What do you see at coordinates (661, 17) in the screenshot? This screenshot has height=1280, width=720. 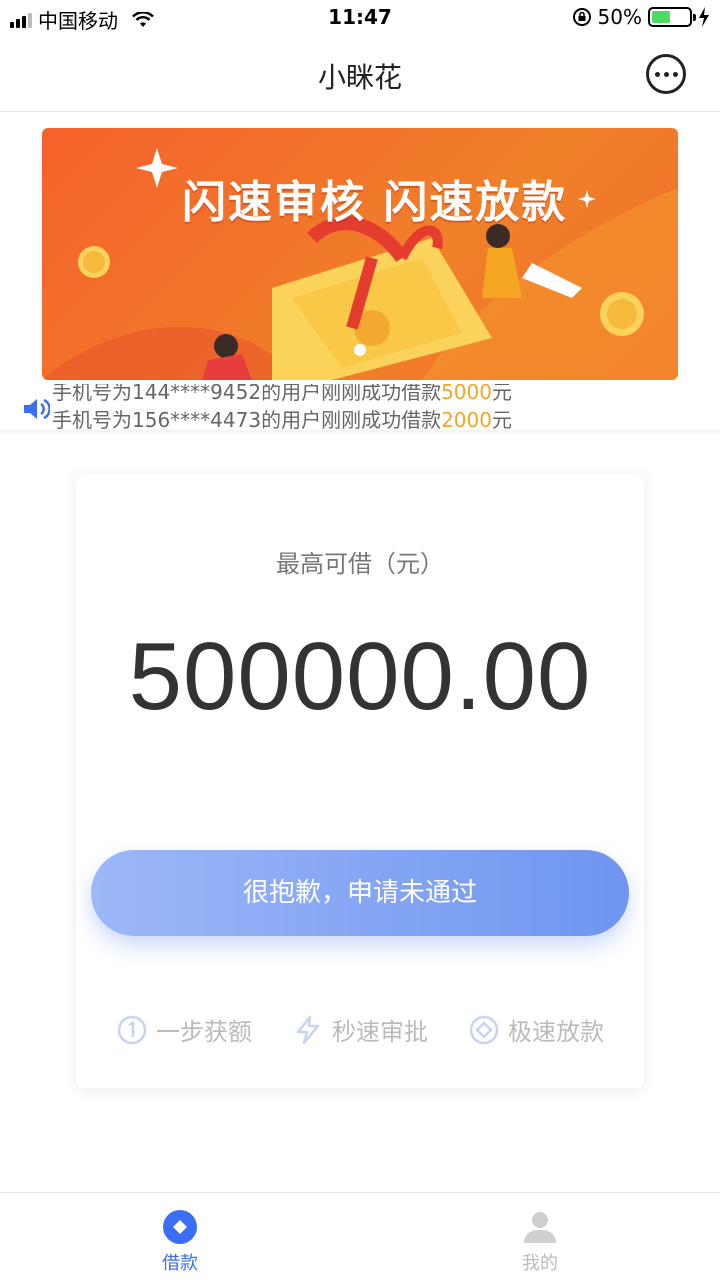 I see `battery-fill` at bounding box center [661, 17].